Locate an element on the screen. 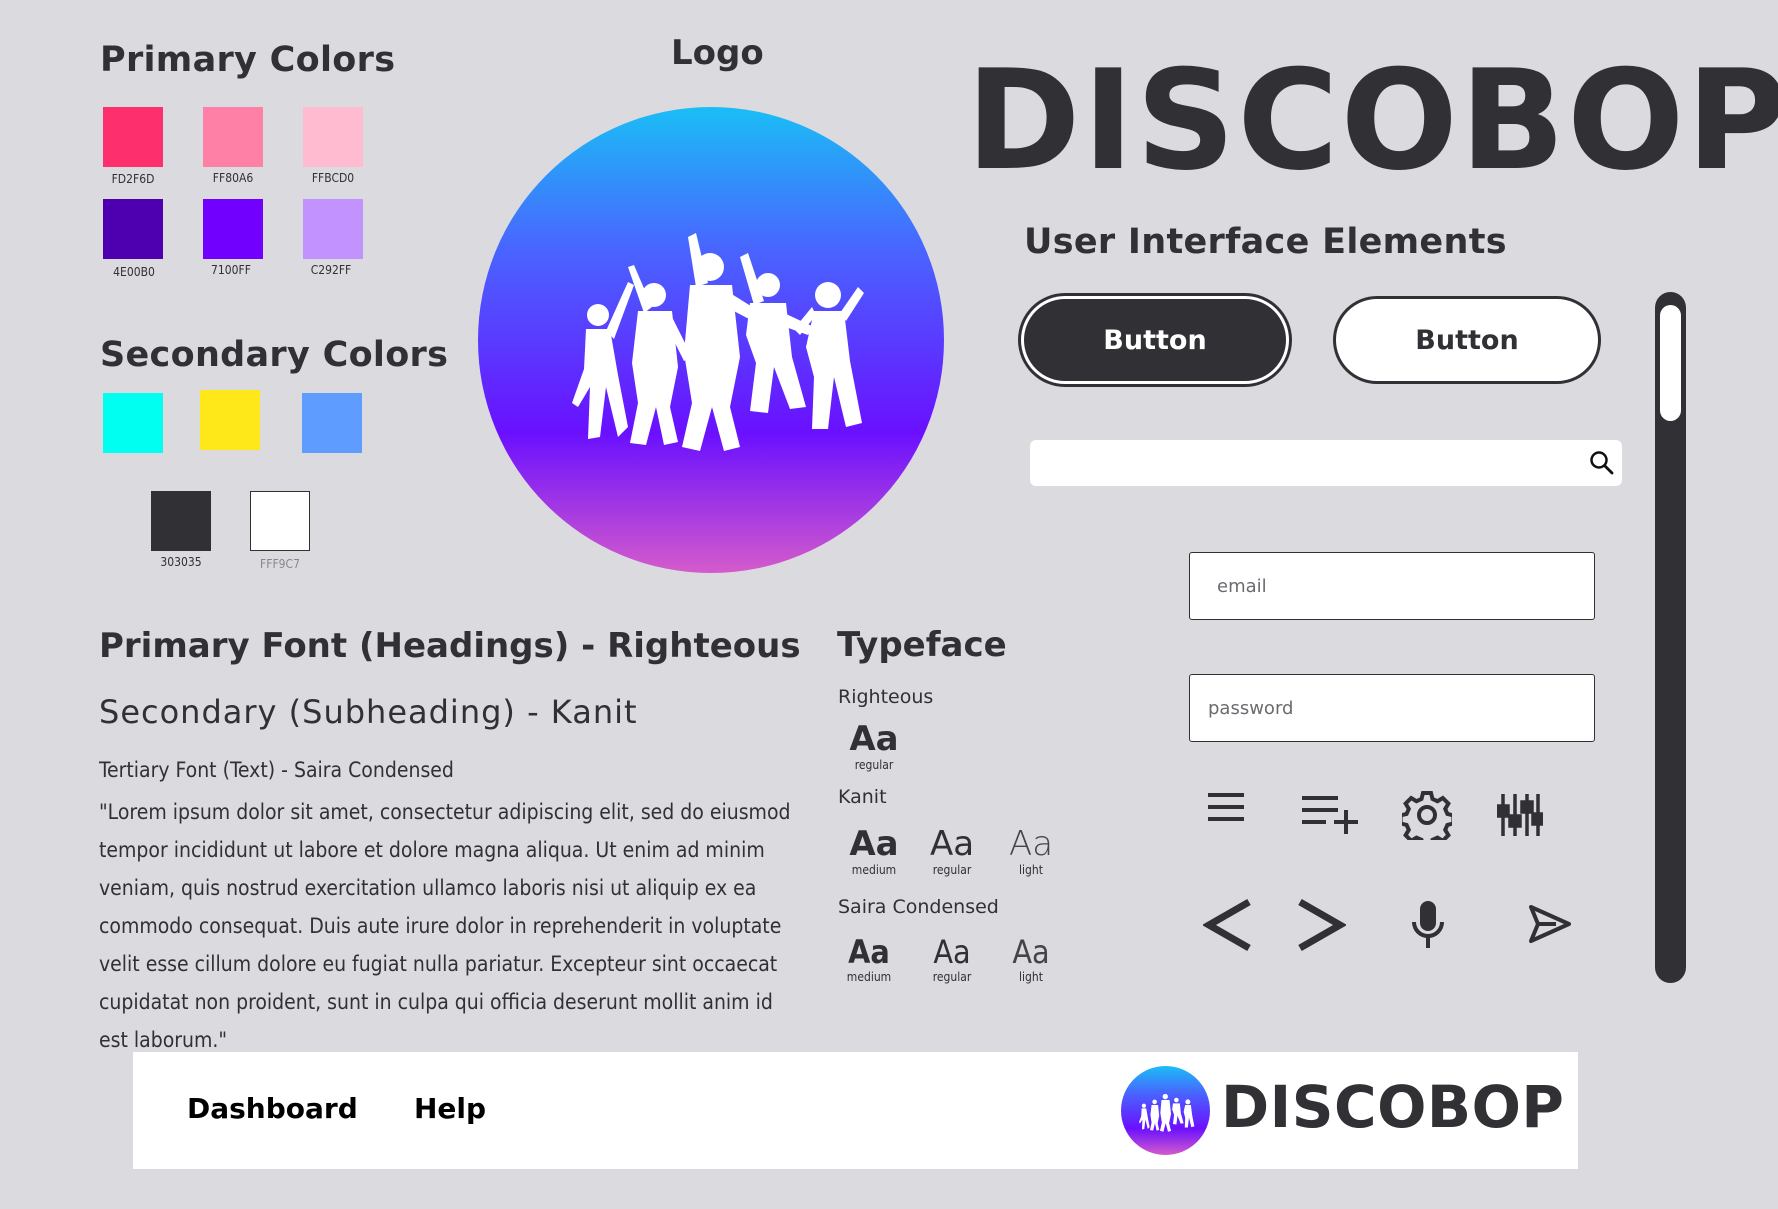 This screenshot has width=1778, height=1209. swatch-ff80a6 is located at coordinates (233, 137).